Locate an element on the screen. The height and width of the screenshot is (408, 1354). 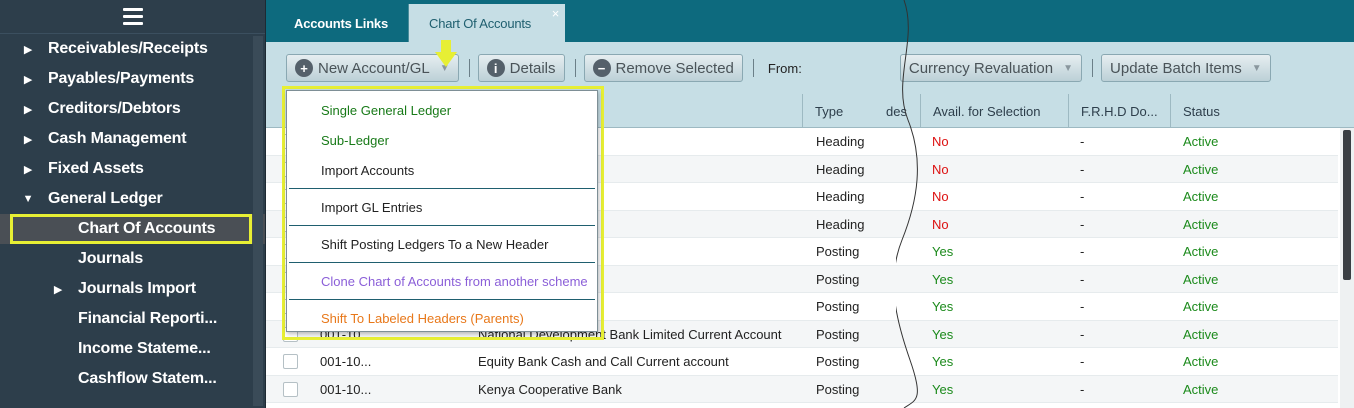
sidebar-item-payables: ▶ Payables/Payments is located at coordinates (132, 79).